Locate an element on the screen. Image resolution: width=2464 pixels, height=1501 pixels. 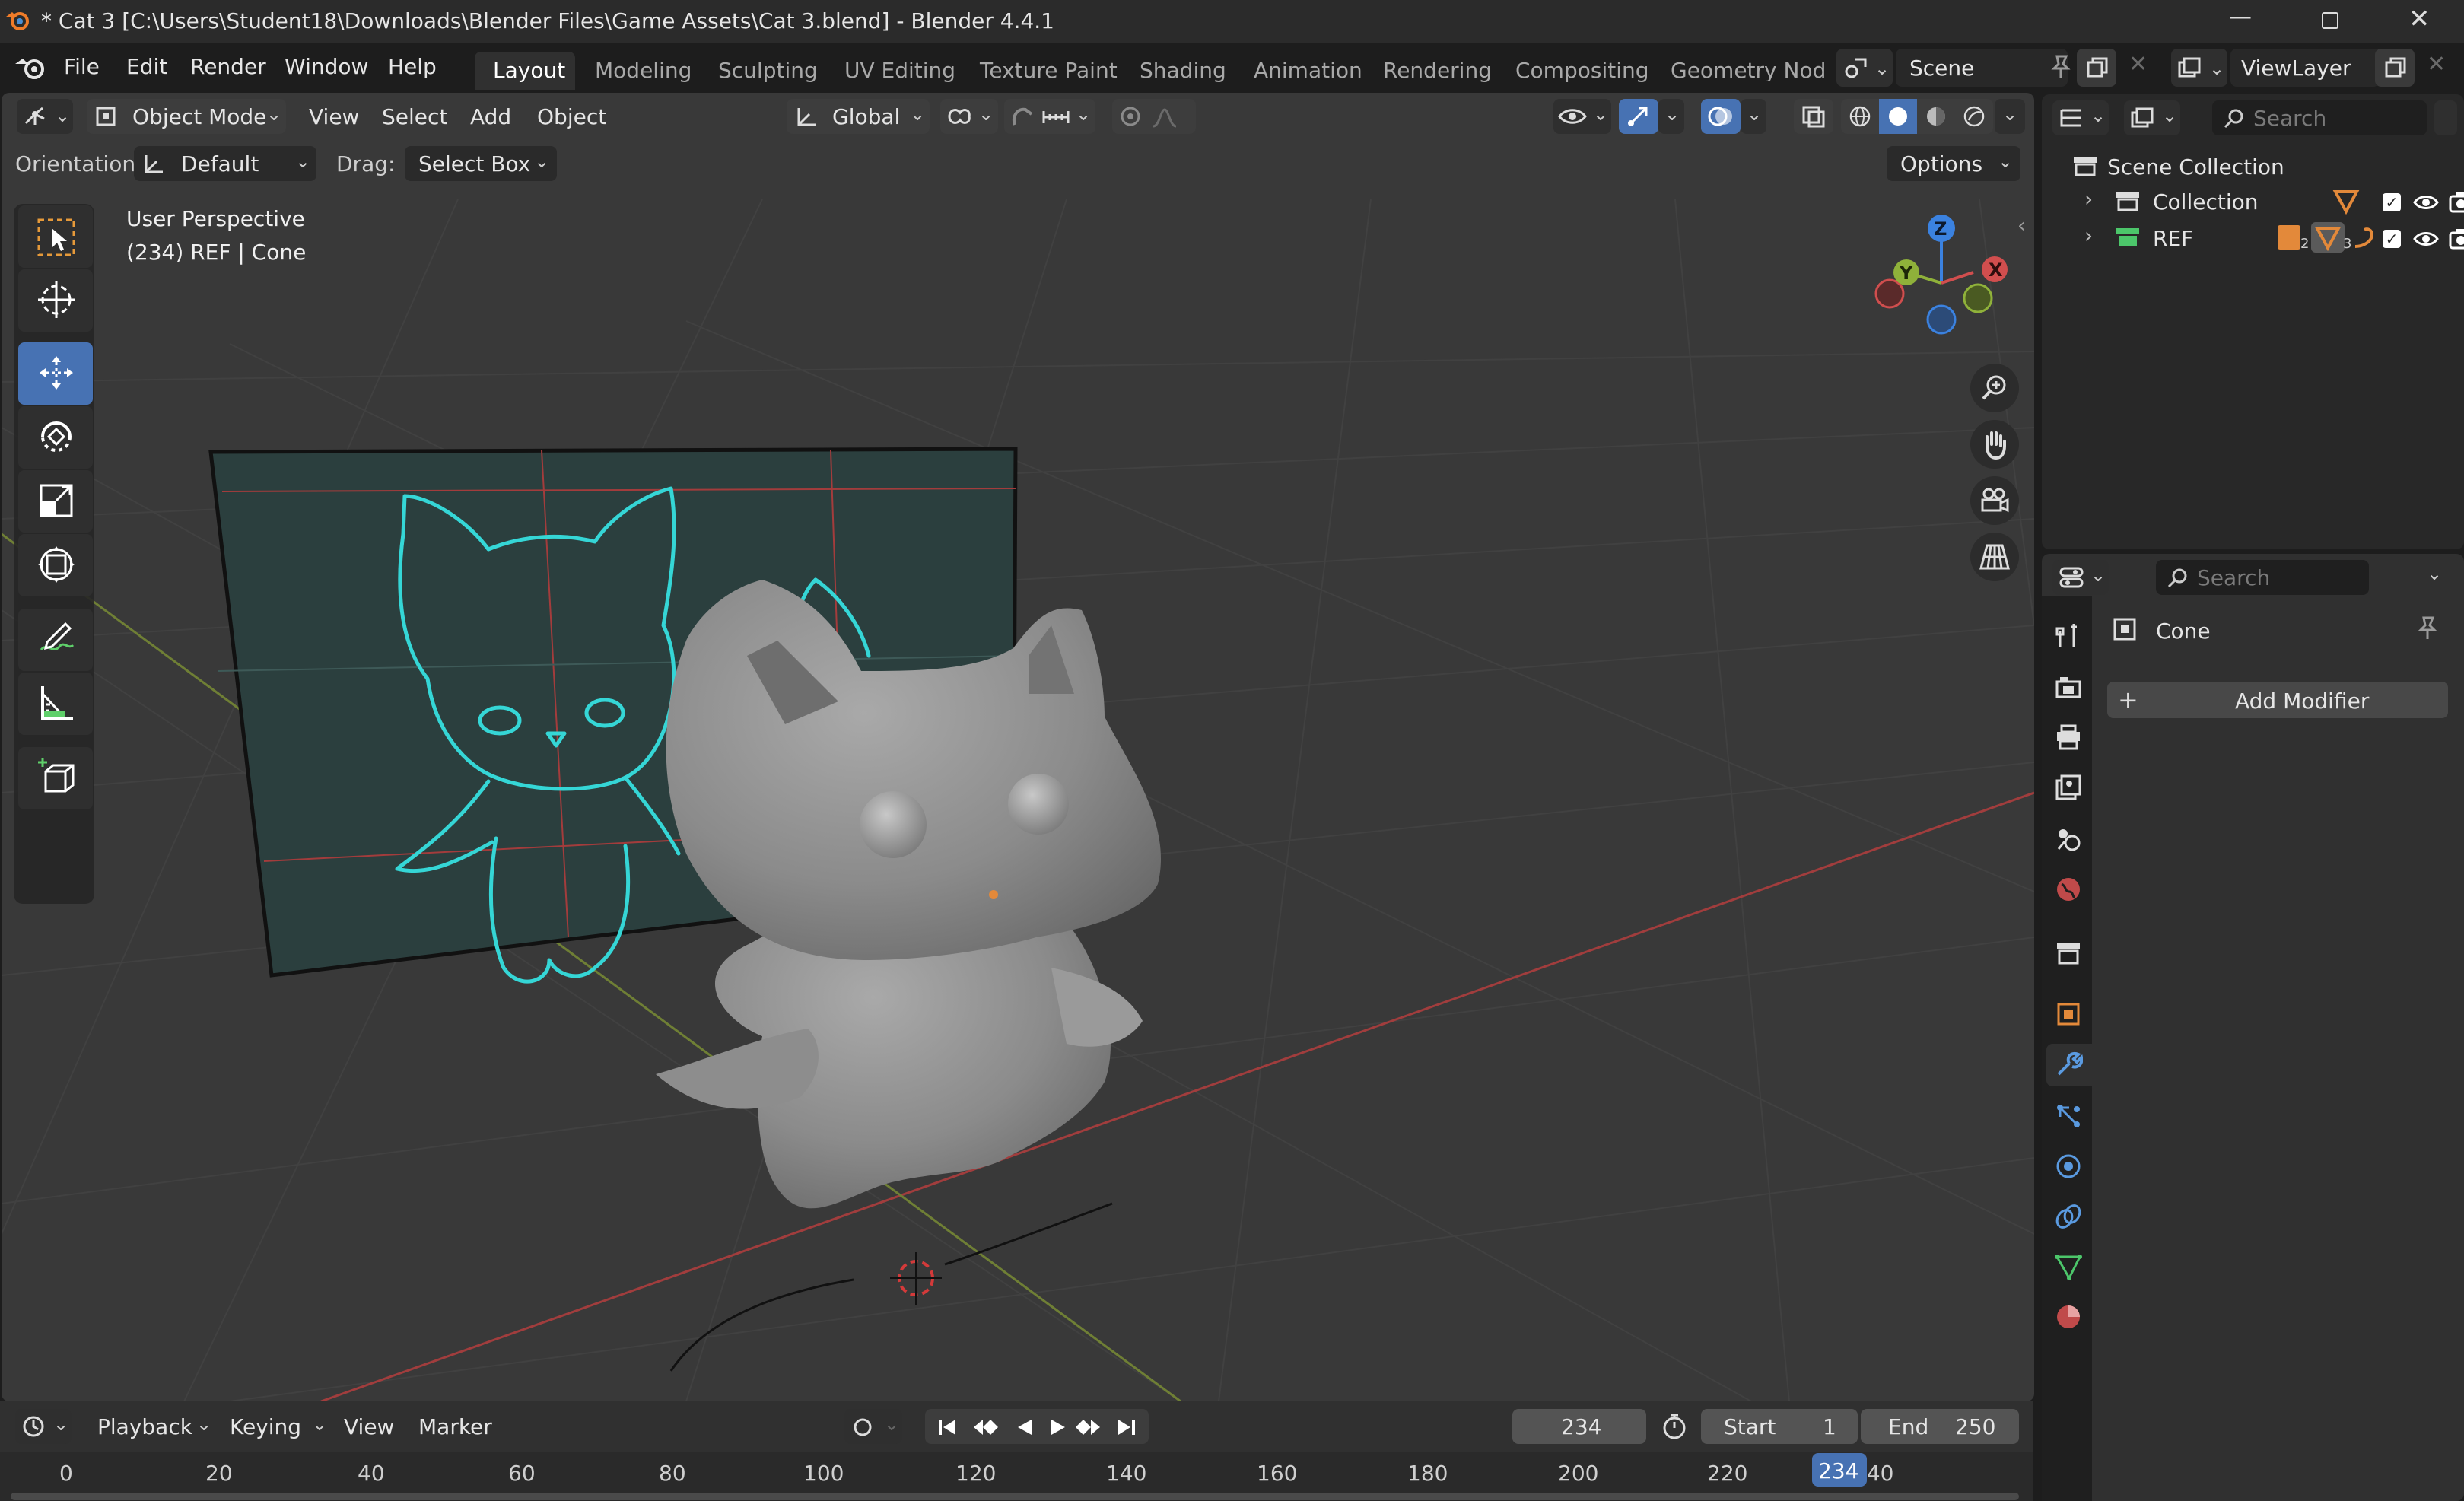
transform-orientation-dropdown: Global ⌄ is located at coordinates (858, 117).